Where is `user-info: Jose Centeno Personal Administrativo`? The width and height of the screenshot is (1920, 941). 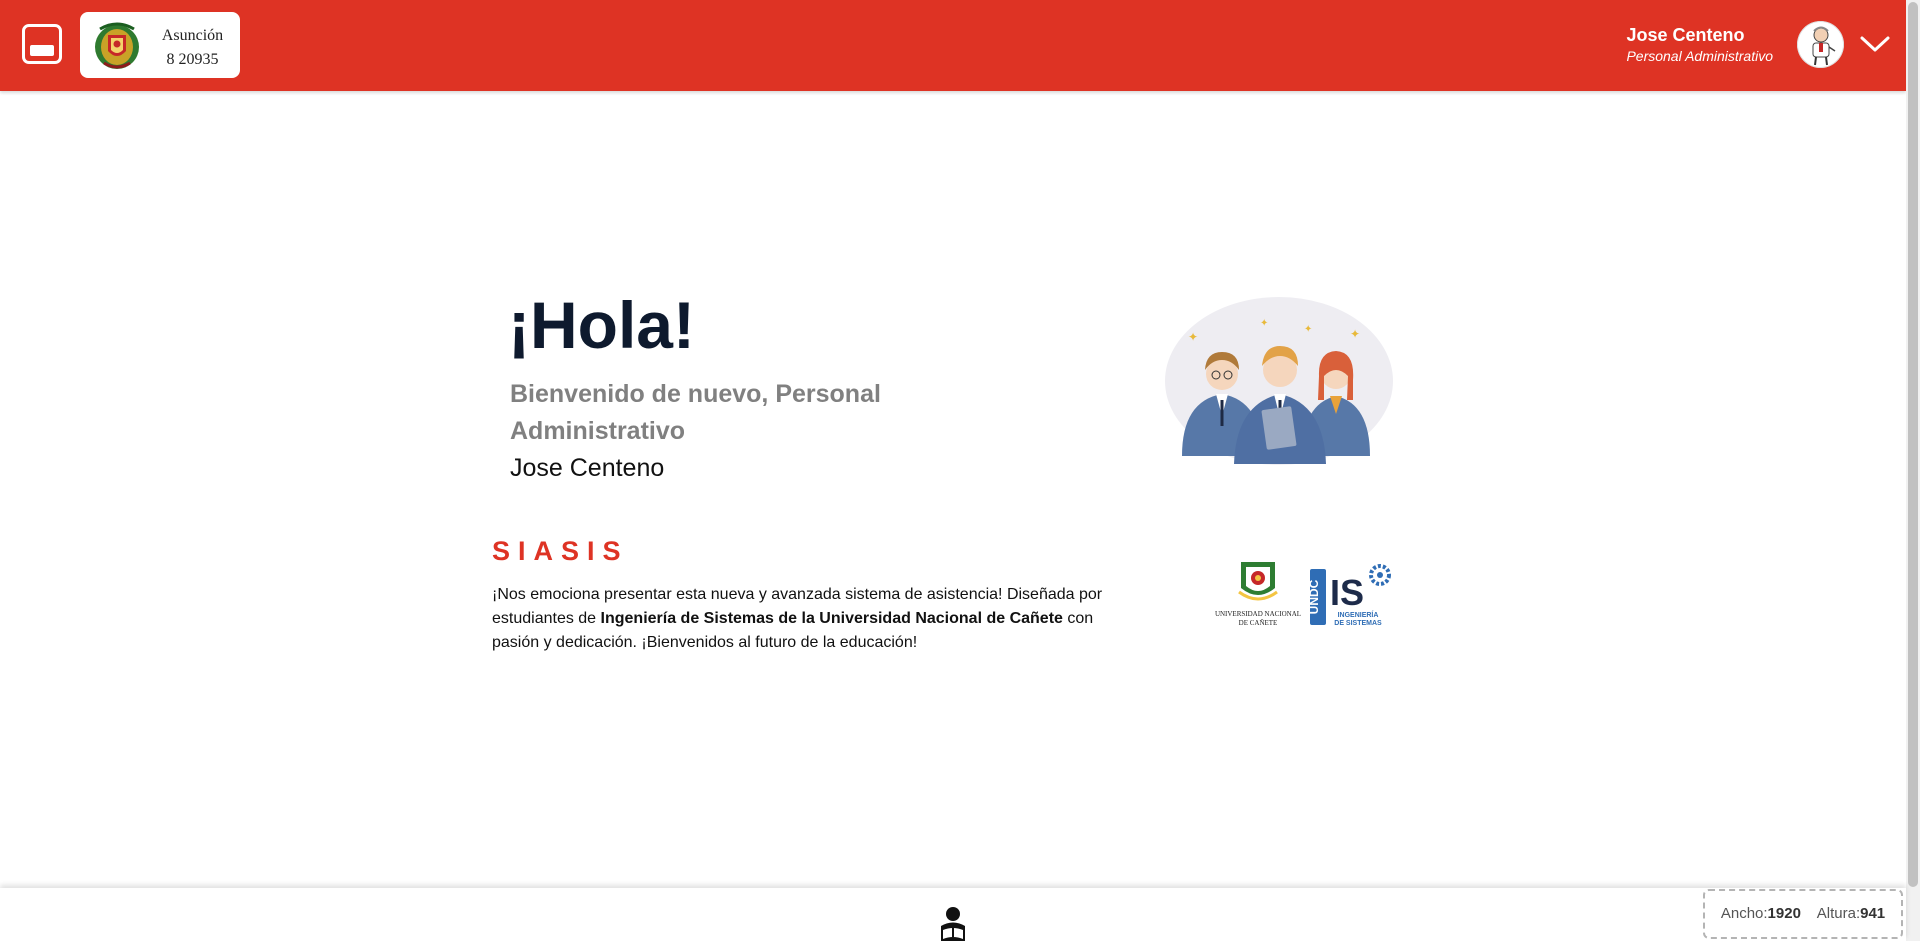 user-info: Jose Centeno Personal Administrativo is located at coordinates (1699, 45).